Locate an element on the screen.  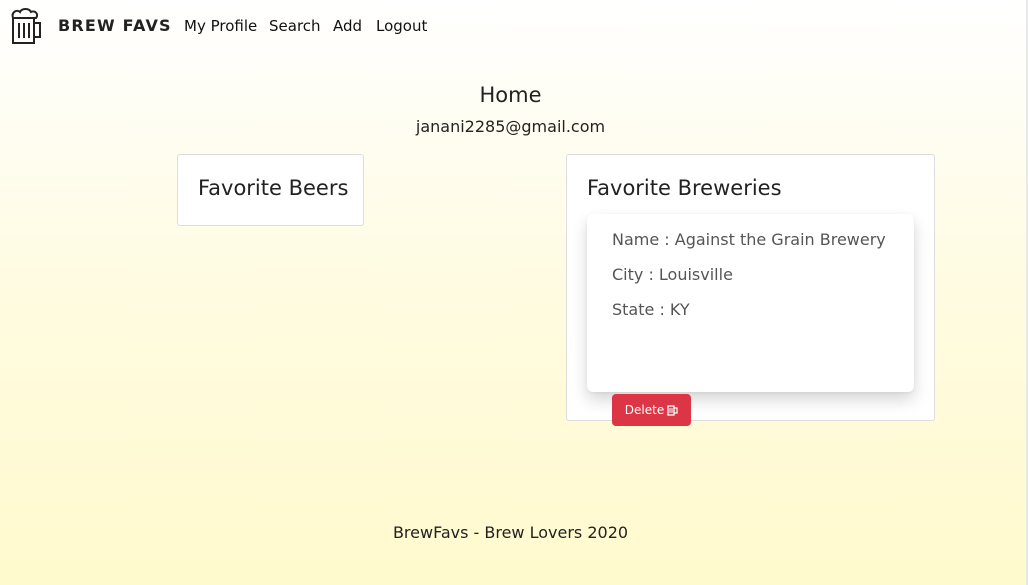
user-email: janani2285@gmail.com is located at coordinates (510, 126).